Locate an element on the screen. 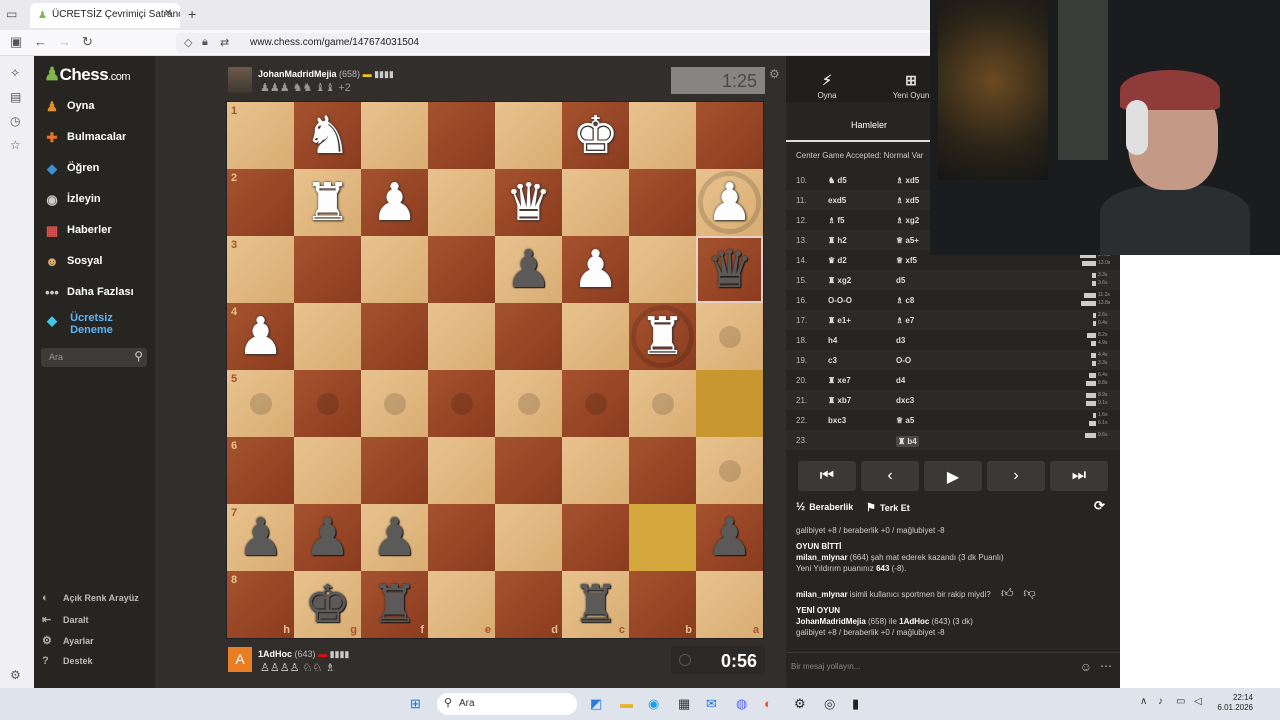 The height and width of the screenshot is (720, 1280). mail-icon: ✉ is located at coordinates (711, 704).